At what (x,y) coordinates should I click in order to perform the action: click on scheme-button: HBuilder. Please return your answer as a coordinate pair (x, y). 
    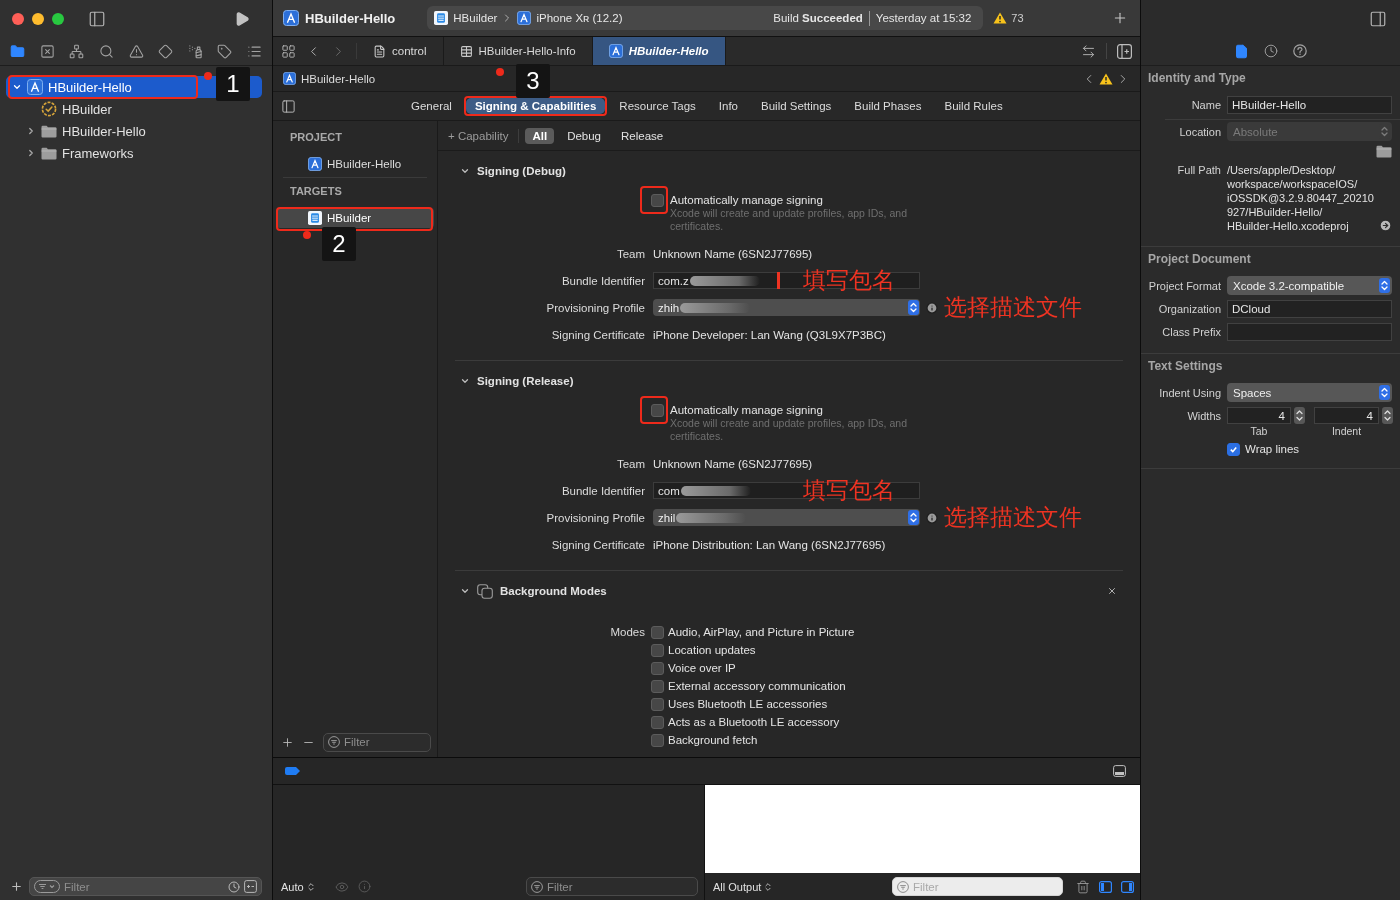
    Looking at the image, I should click on (466, 18).